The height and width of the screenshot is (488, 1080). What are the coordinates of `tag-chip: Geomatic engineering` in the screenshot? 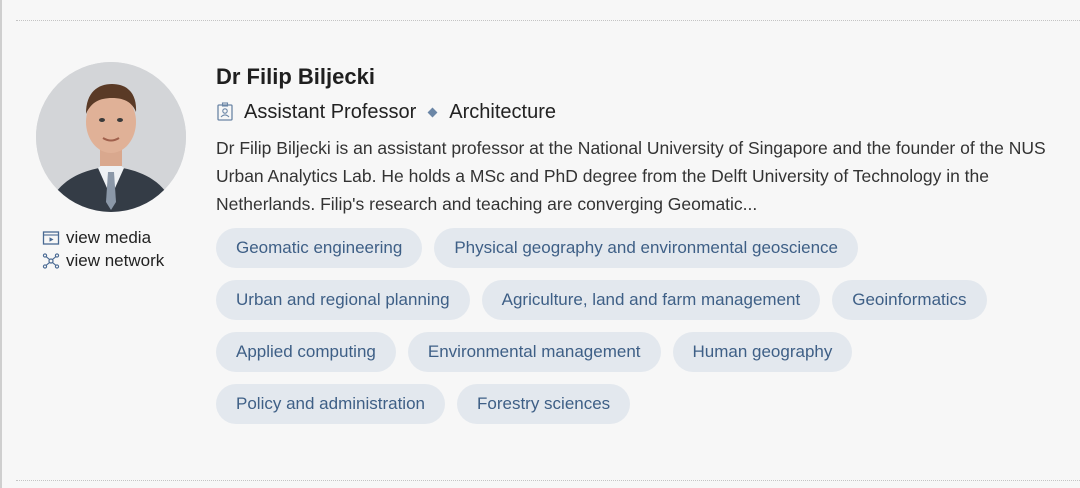 It's located at (319, 248).